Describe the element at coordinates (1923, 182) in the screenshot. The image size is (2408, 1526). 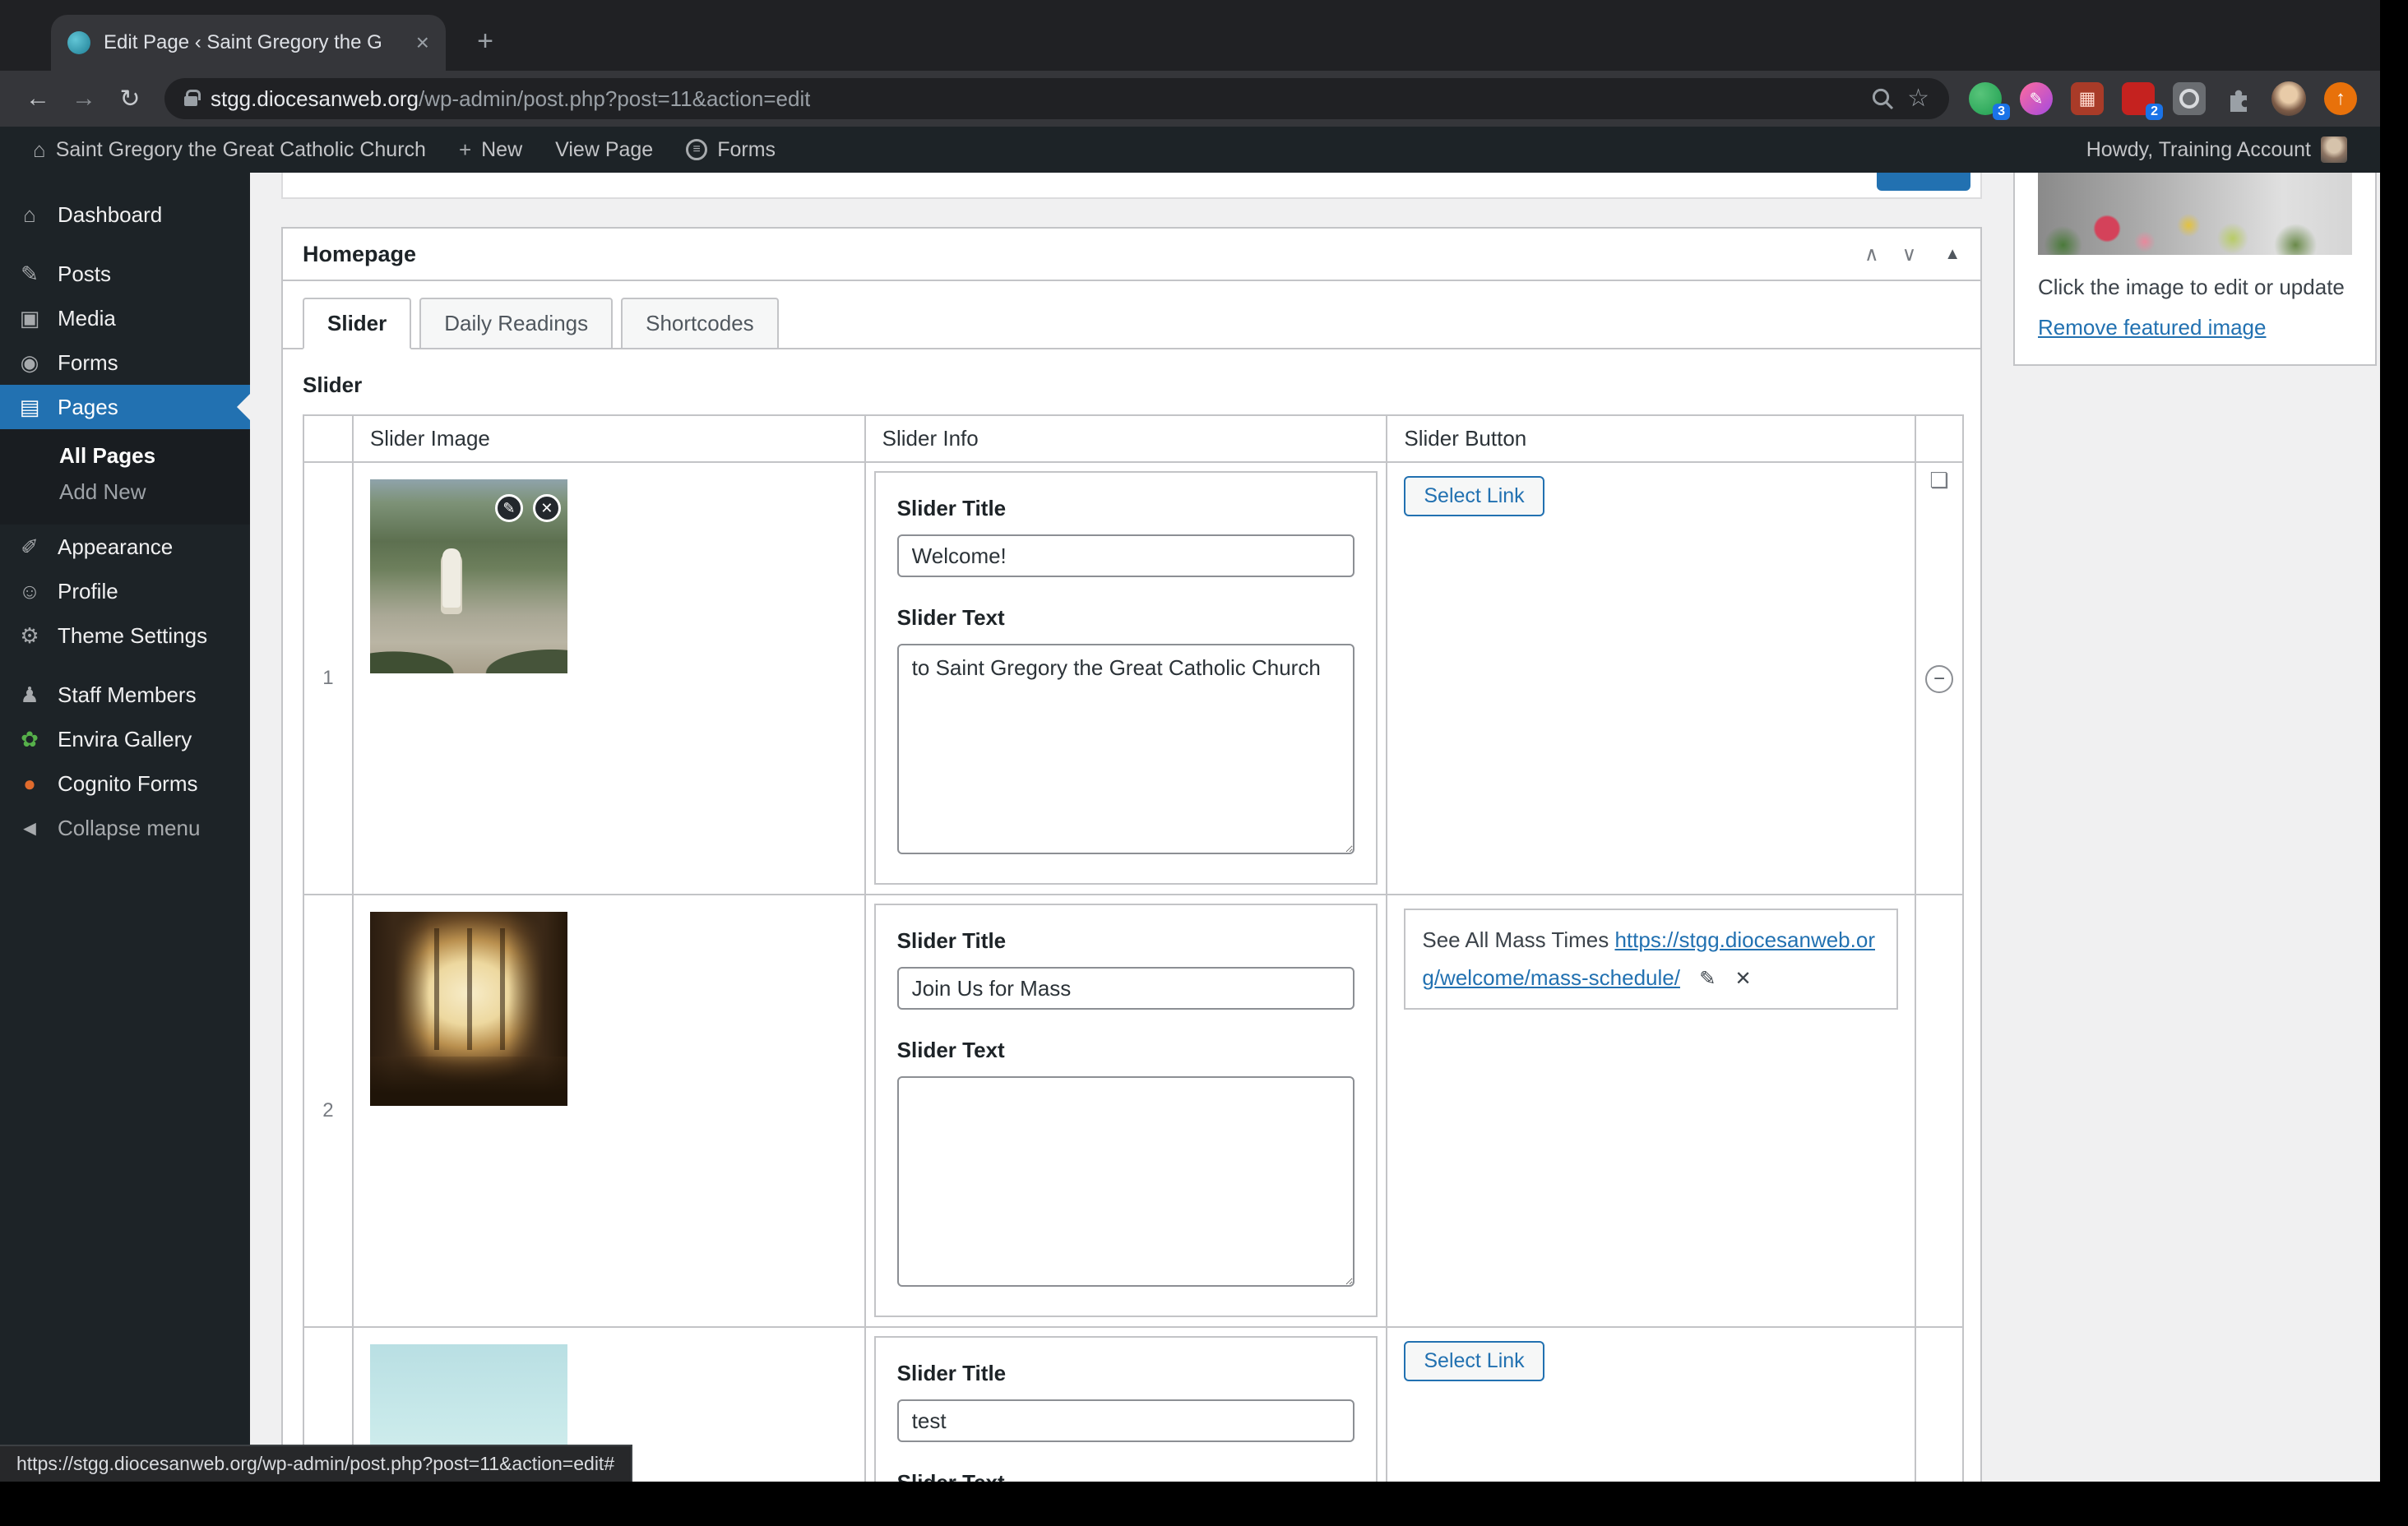
I see `update-button` at that location.